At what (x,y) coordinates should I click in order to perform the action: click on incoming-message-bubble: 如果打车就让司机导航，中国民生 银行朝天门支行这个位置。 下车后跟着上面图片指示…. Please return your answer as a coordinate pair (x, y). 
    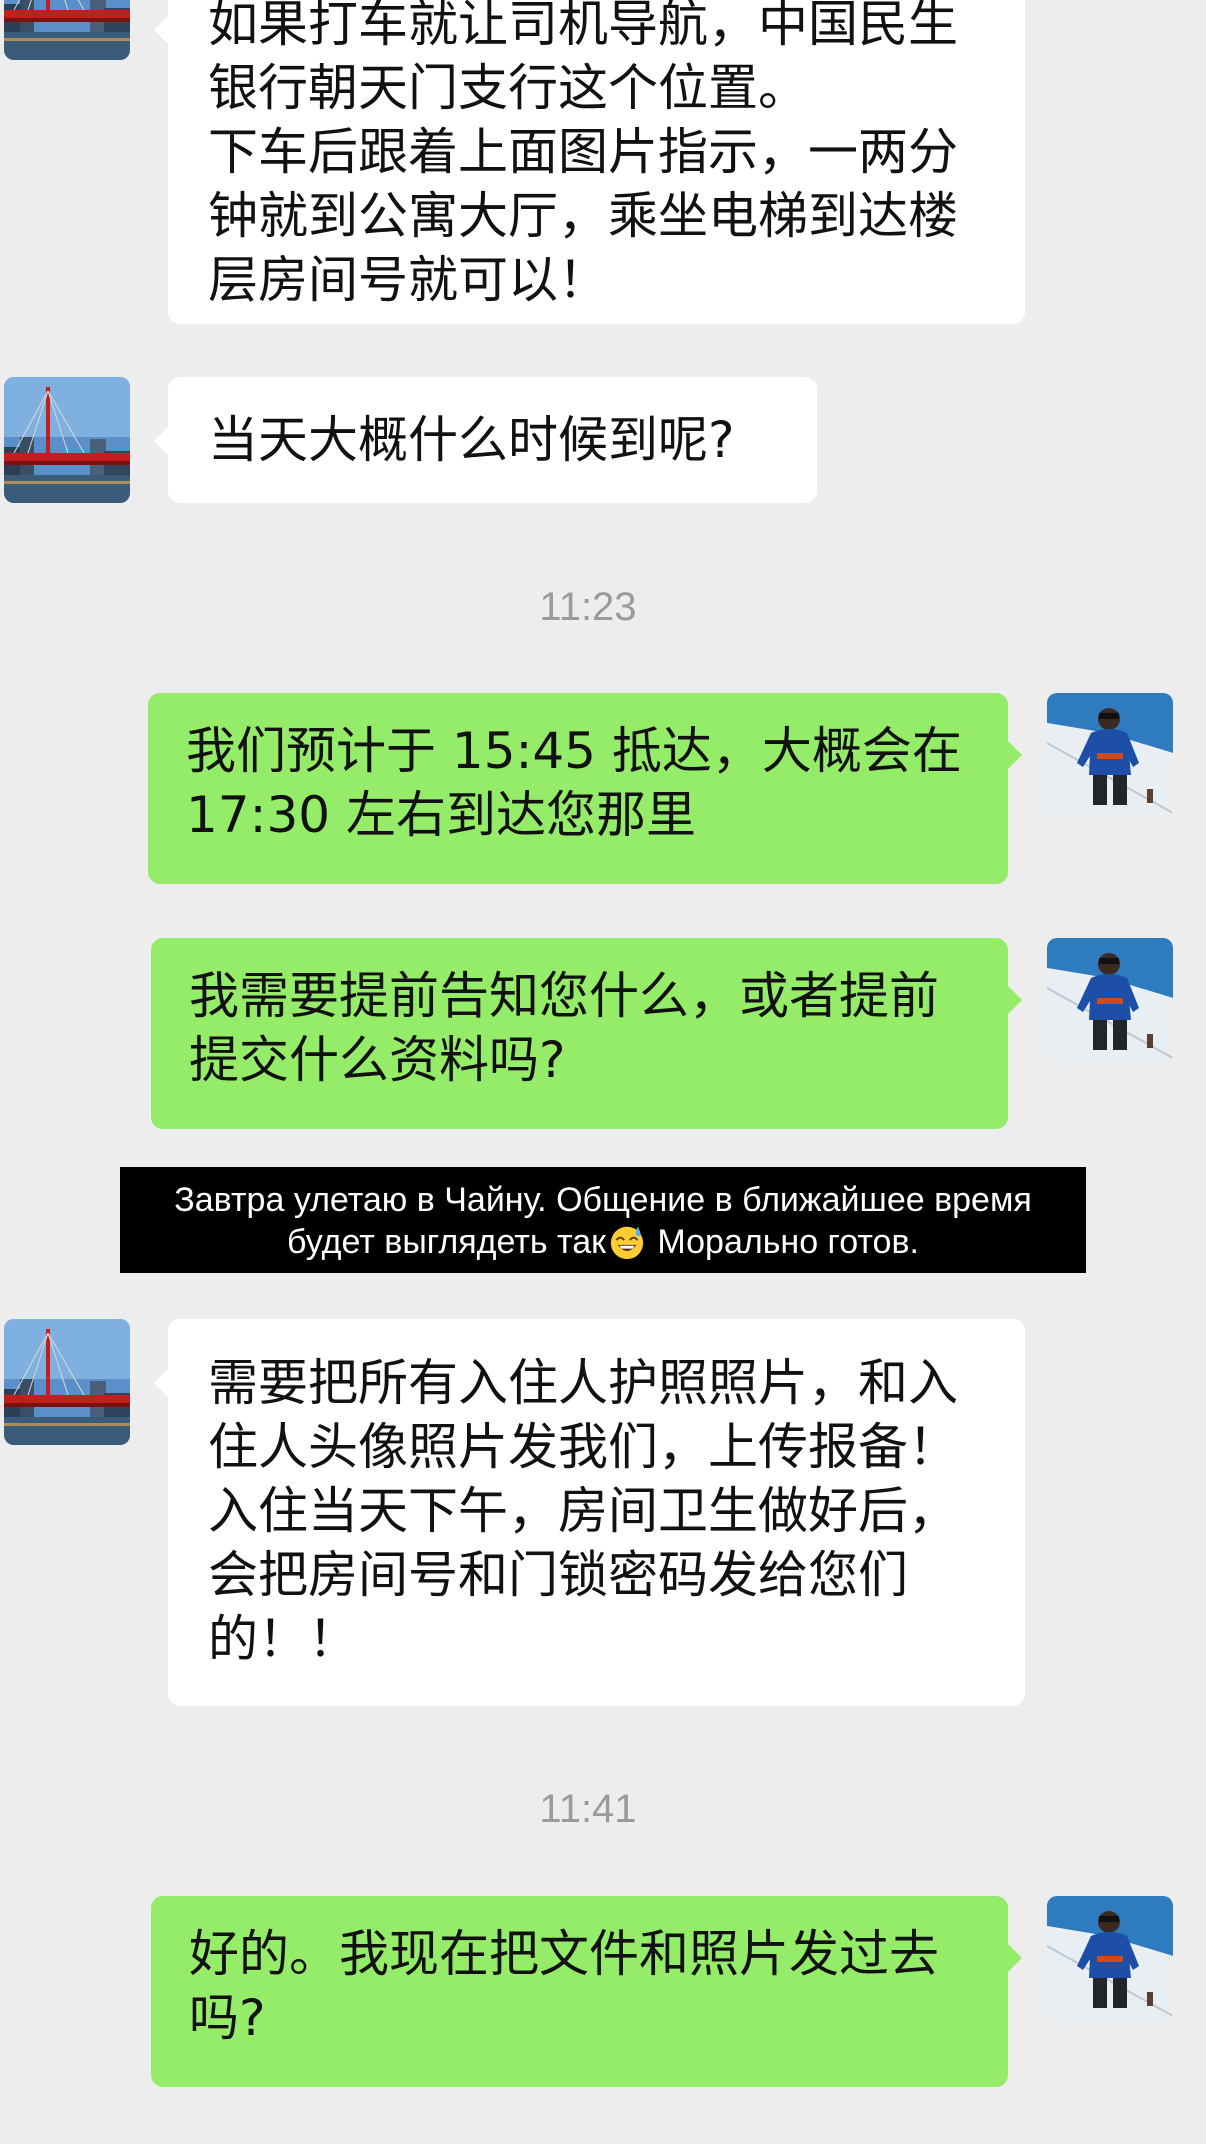
    Looking at the image, I should click on (589, 162).